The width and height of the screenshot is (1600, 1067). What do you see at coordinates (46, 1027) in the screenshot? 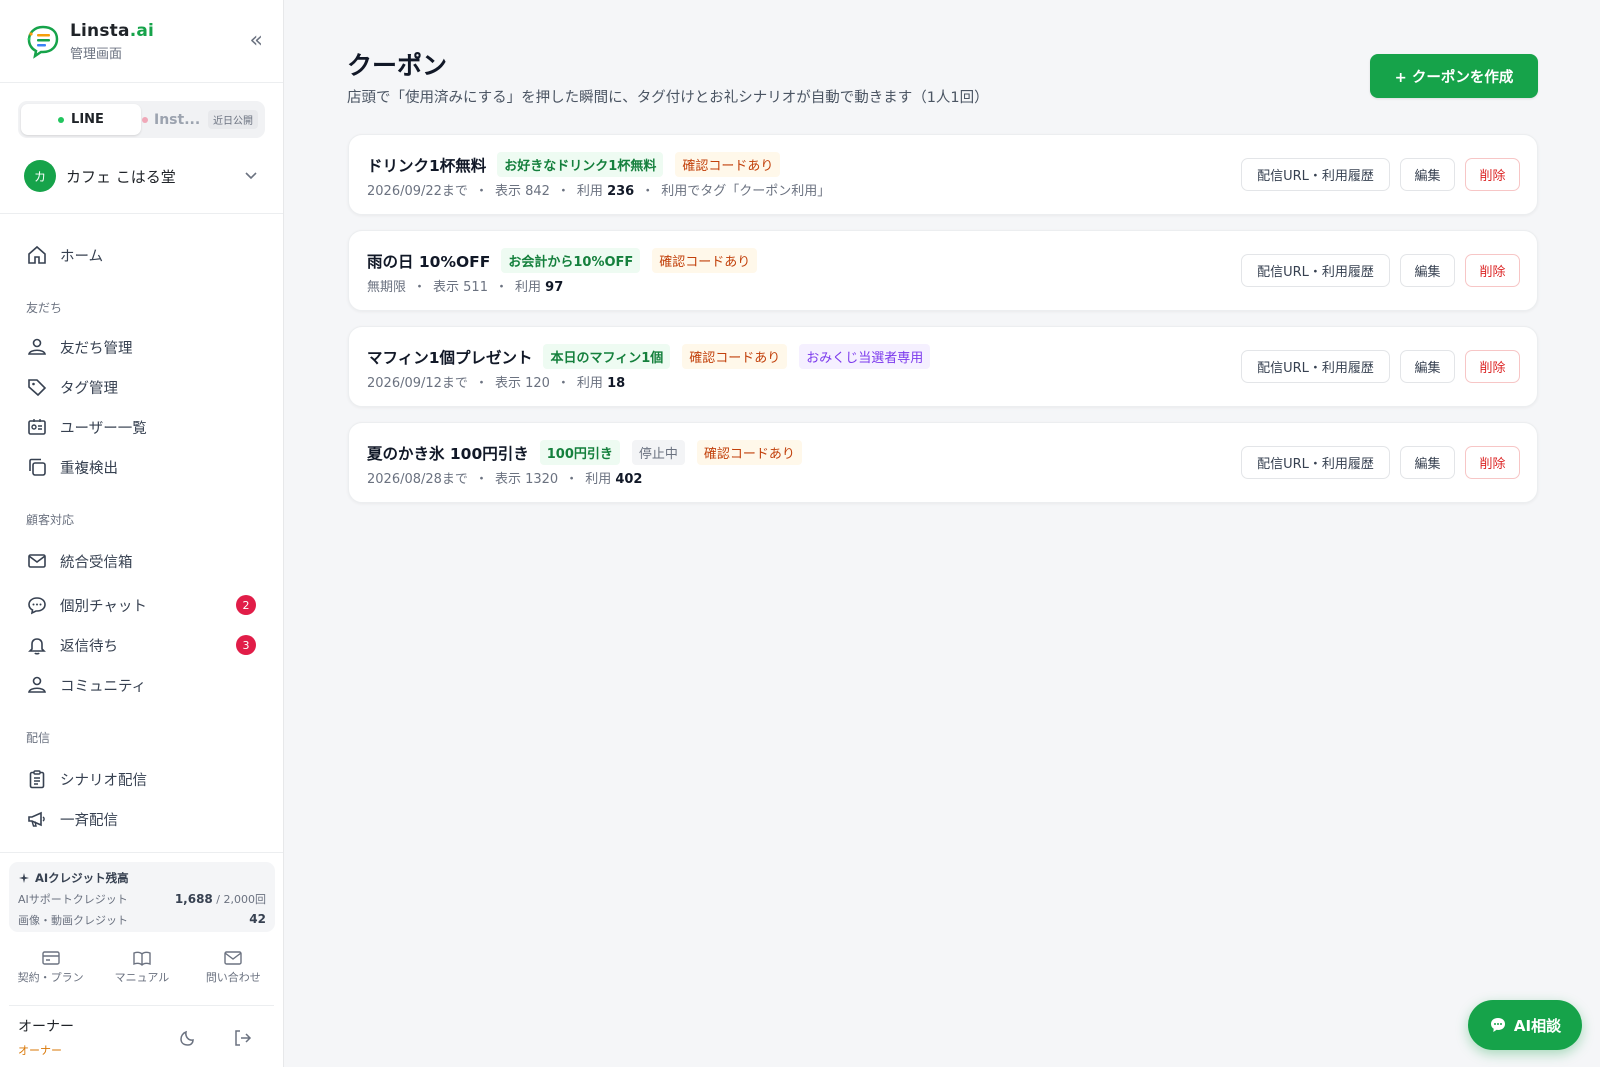
I see `user-name: オーナー` at bounding box center [46, 1027].